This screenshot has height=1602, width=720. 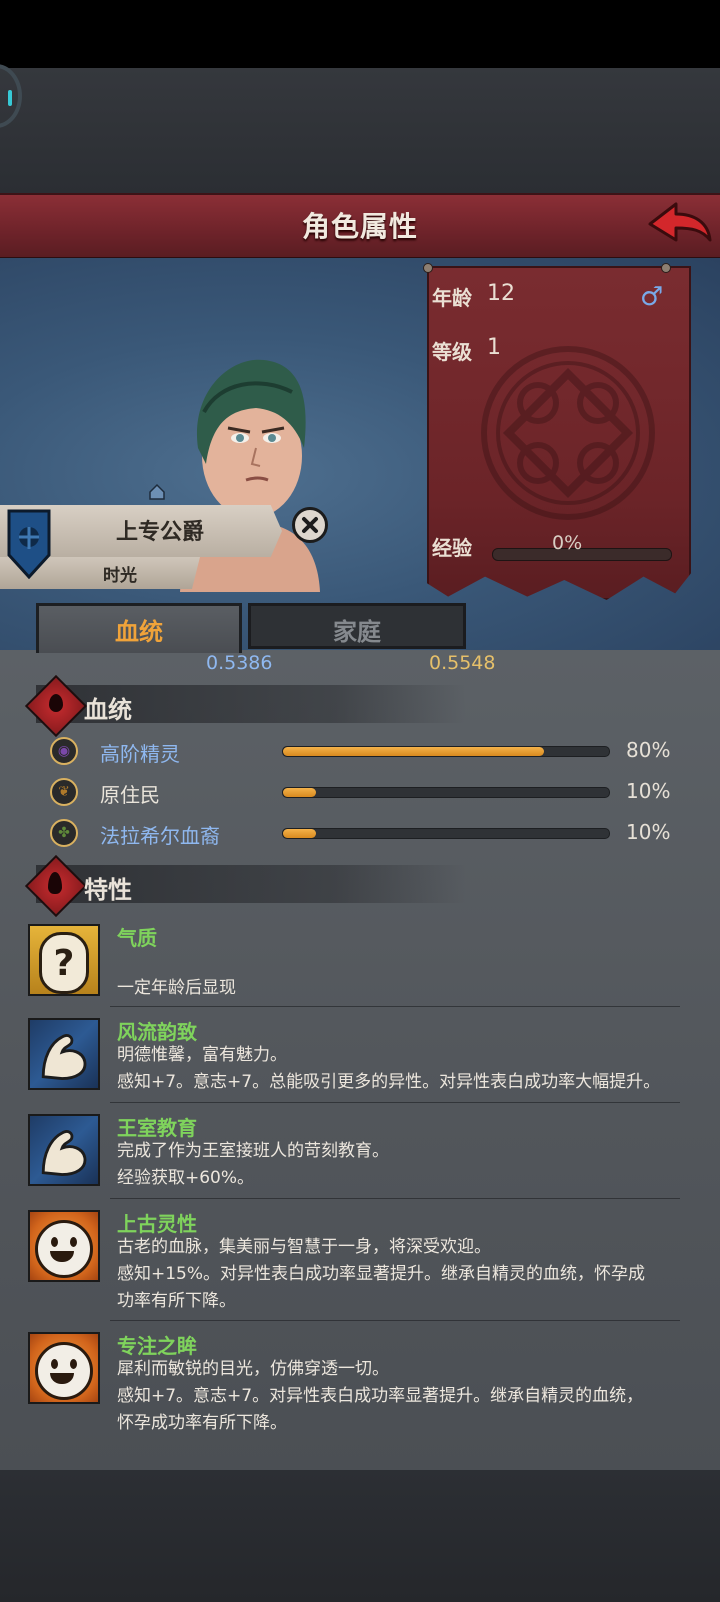 I want to click on trait-name: 上古灵性, so click(x=157, y=1224).